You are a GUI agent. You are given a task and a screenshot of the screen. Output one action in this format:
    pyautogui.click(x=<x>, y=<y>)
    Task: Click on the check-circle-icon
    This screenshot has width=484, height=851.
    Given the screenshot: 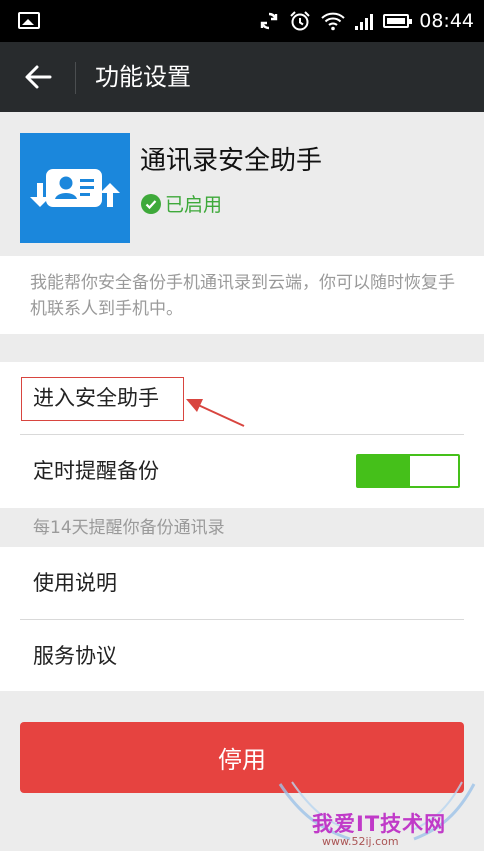 What is the action you would take?
    pyautogui.click(x=151, y=203)
    